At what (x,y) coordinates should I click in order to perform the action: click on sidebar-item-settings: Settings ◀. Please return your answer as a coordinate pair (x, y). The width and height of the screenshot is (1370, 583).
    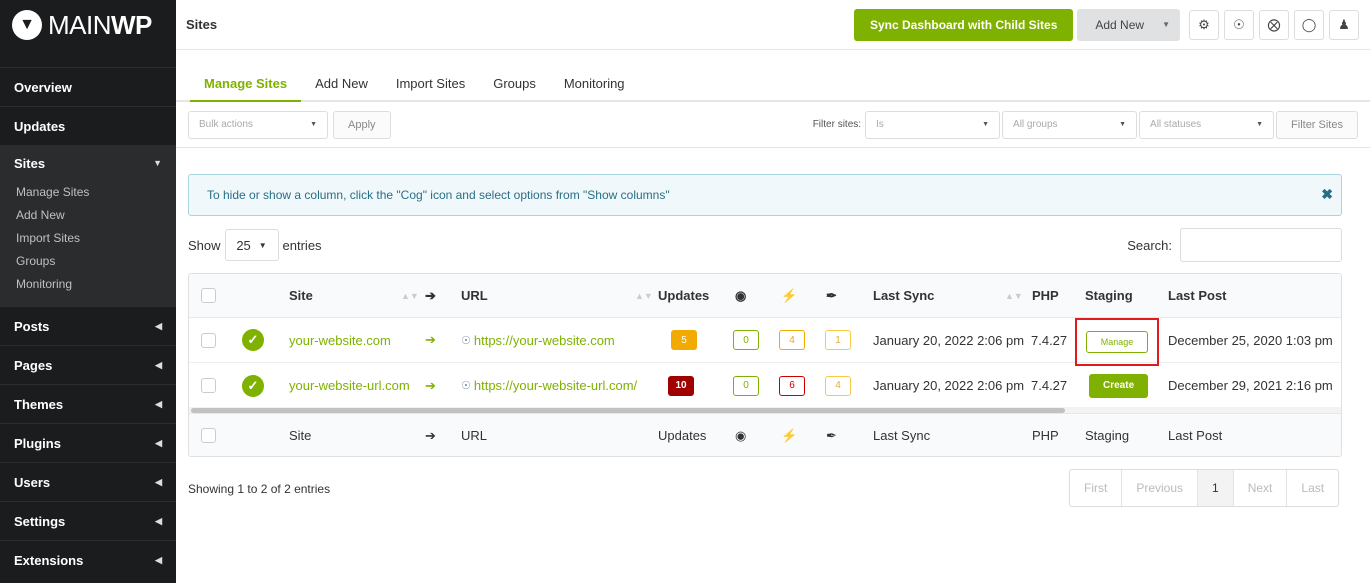
    Looking at the image, I should click on (88, 520).